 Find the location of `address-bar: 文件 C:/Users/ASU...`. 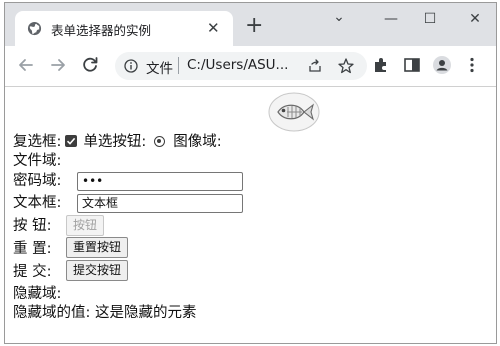

address-bar: 文件 C:/Users/ASU... is located at coordinates (241, 66).